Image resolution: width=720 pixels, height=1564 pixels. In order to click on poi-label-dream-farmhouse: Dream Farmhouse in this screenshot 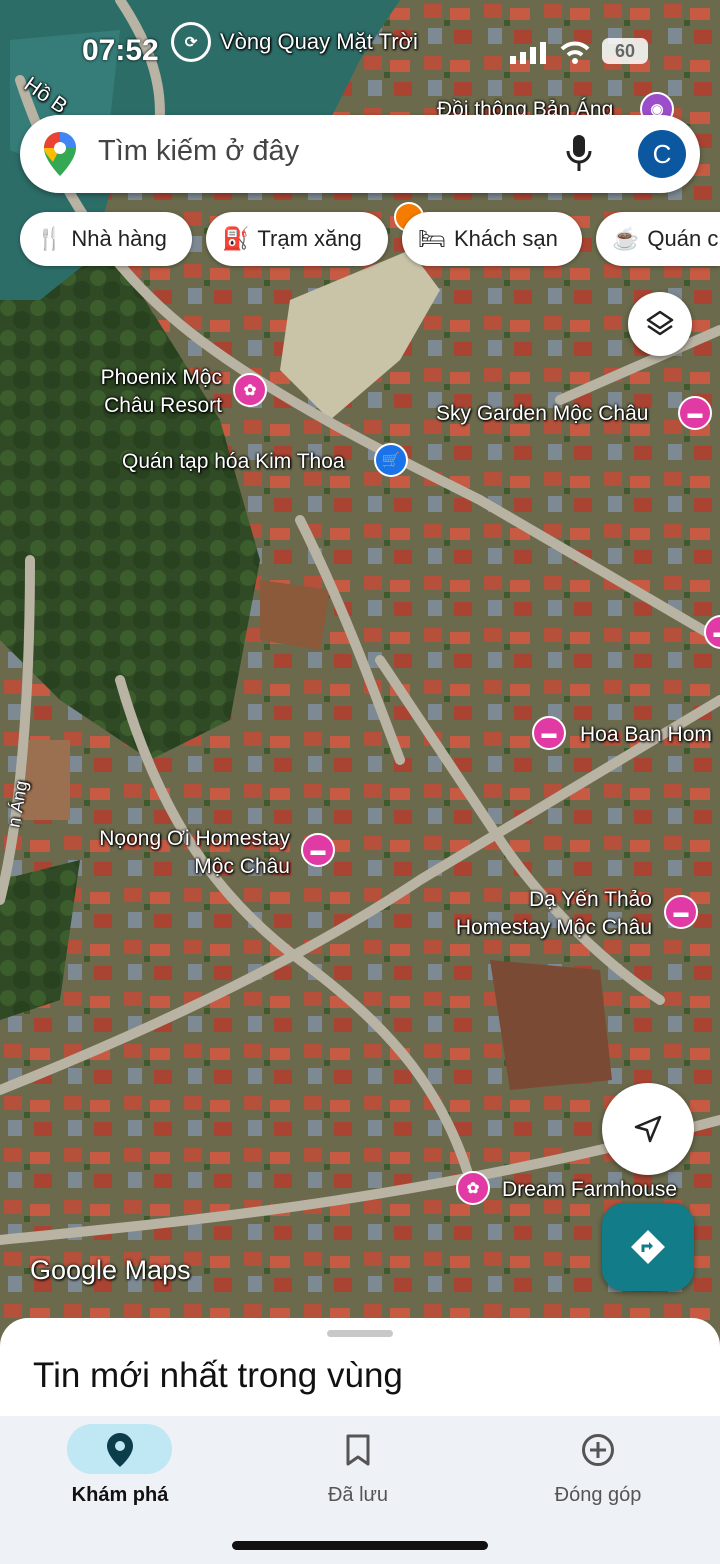, I will do `click(589, 1190)`.